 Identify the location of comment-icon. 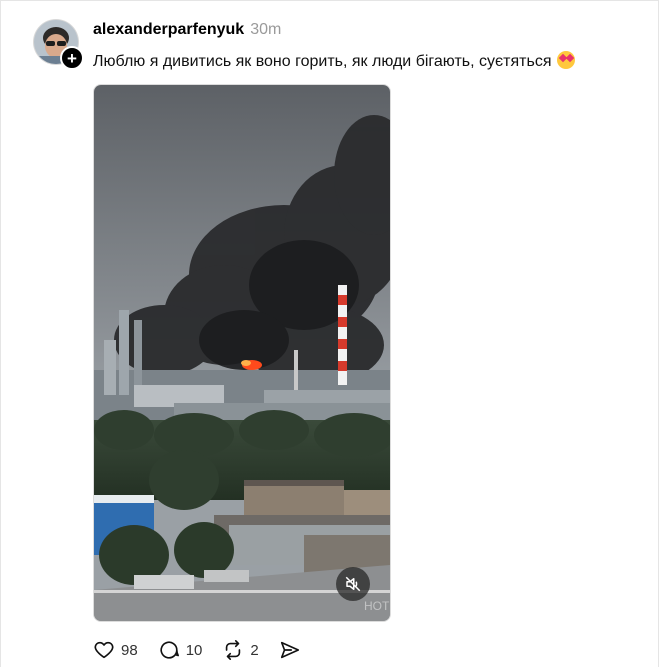
(169, 650).